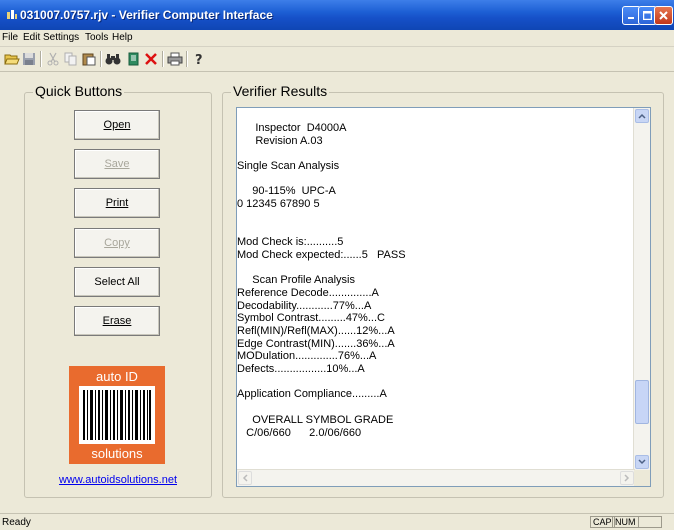  What do you see at coordinates (642, 478) in the screenshot?
I see `scroll-corner` at bounding box center [642, 478].